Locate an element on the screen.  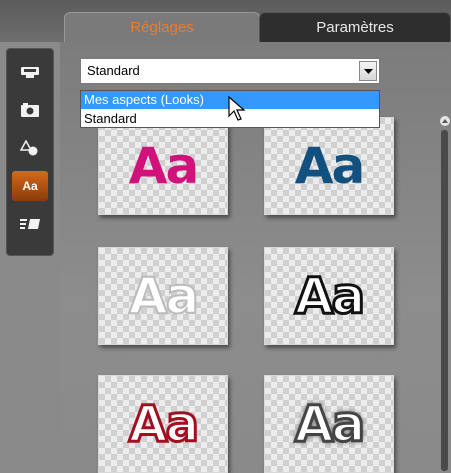
scrollbar-track is located at coordinates (444, 300).